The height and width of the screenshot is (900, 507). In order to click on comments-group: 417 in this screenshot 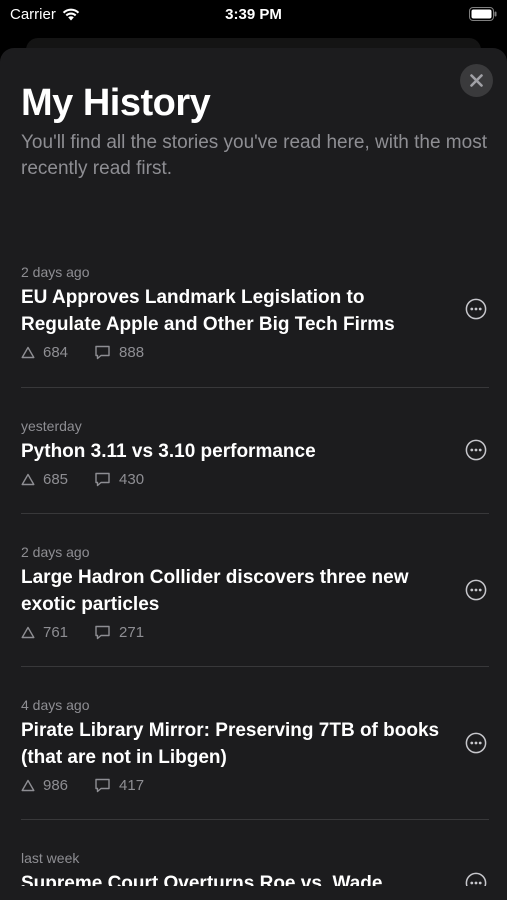, I will do `click(119, 785)`.